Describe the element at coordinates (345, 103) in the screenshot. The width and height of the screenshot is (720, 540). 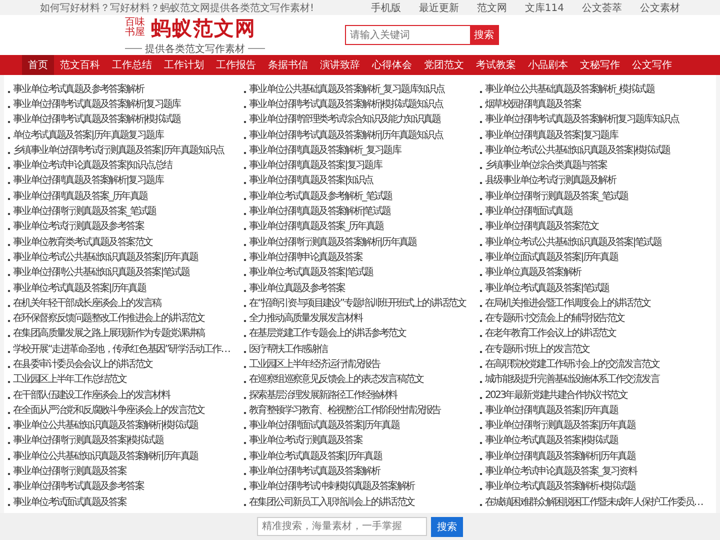
I see `article-link: 事业单位招聘考试真题及答案解析|模拟试题知识点` at that location.